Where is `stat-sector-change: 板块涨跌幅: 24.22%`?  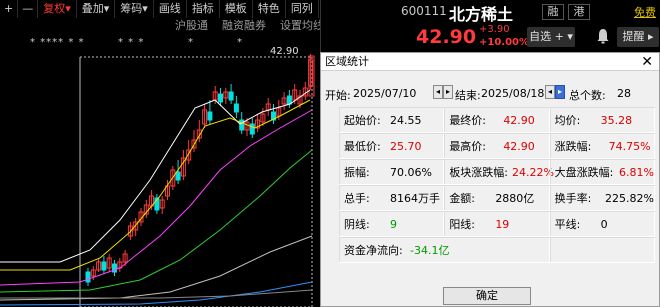 stat-sector-change: 板块涨跌幅: 24.22% is located at coordinates (499, 172).